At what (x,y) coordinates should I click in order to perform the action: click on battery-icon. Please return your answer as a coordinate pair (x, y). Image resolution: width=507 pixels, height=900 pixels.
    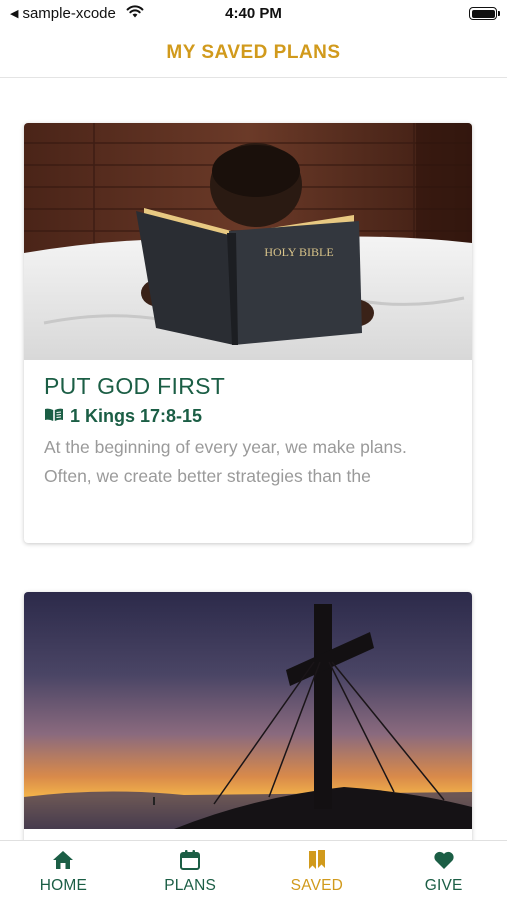
    Looking at the image, I should click on (484, 13).